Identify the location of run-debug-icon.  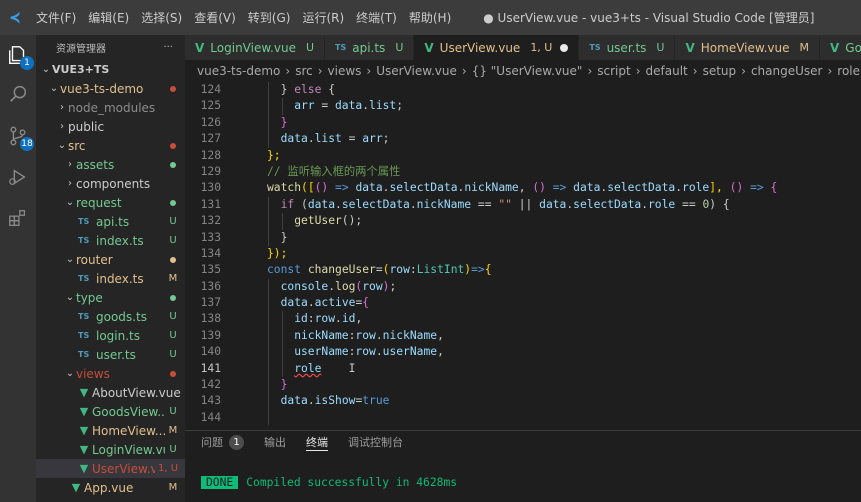
(18, 177).